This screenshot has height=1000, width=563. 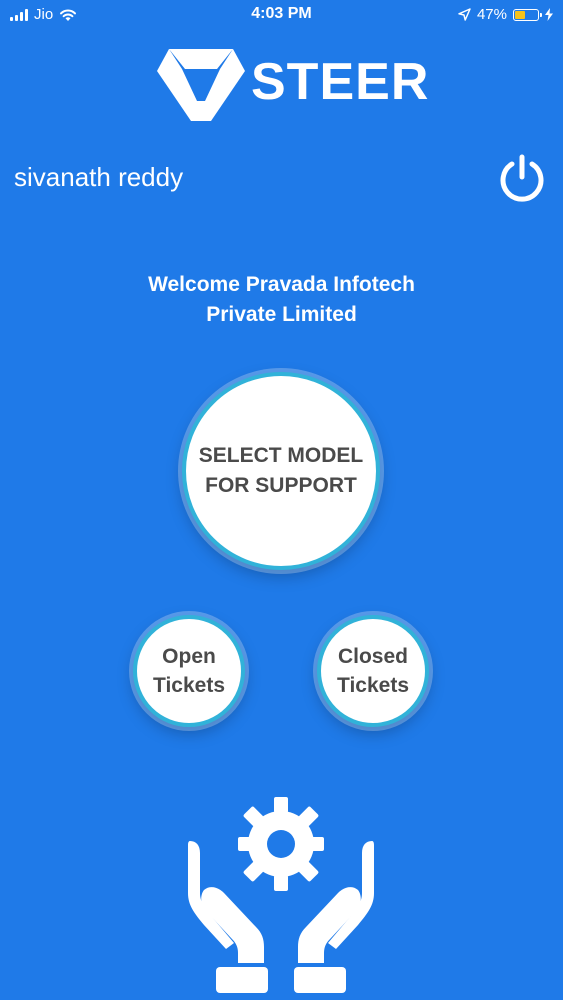 I want to click on open-tickets-button: Open Tickets, so click(x=189, y=671).